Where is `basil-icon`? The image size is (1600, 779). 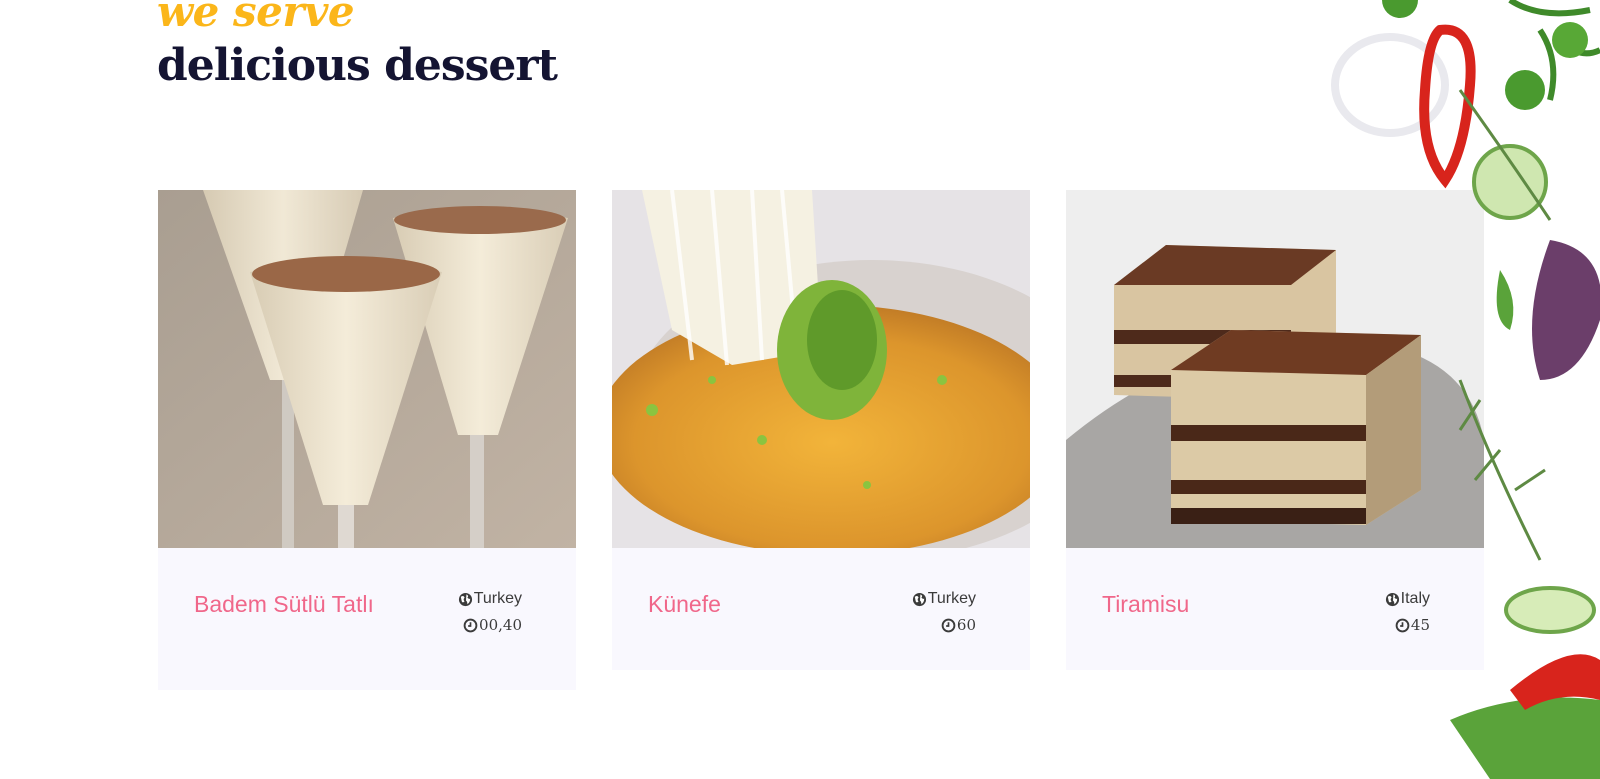 basil-icon is located at coordinates (1548, 310).